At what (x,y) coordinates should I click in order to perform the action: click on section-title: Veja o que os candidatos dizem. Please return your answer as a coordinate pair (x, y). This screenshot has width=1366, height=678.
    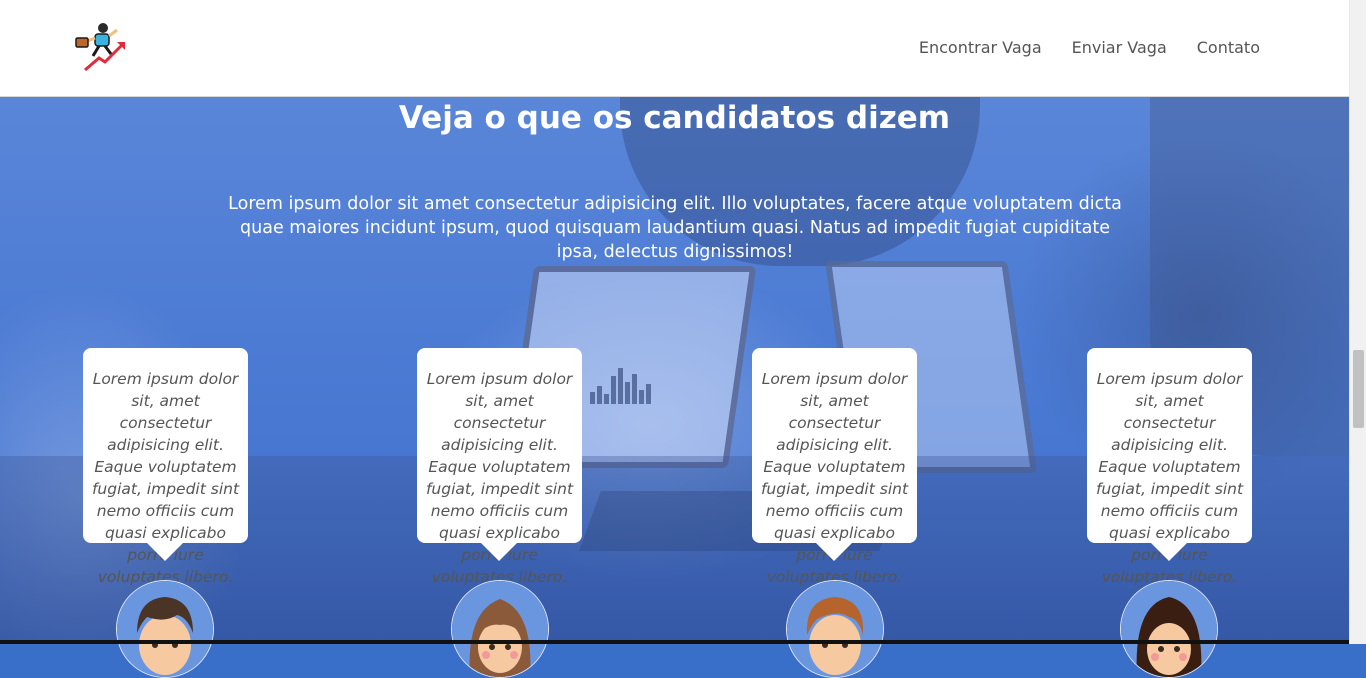
    Looking at the image, I should click on (674, 118).